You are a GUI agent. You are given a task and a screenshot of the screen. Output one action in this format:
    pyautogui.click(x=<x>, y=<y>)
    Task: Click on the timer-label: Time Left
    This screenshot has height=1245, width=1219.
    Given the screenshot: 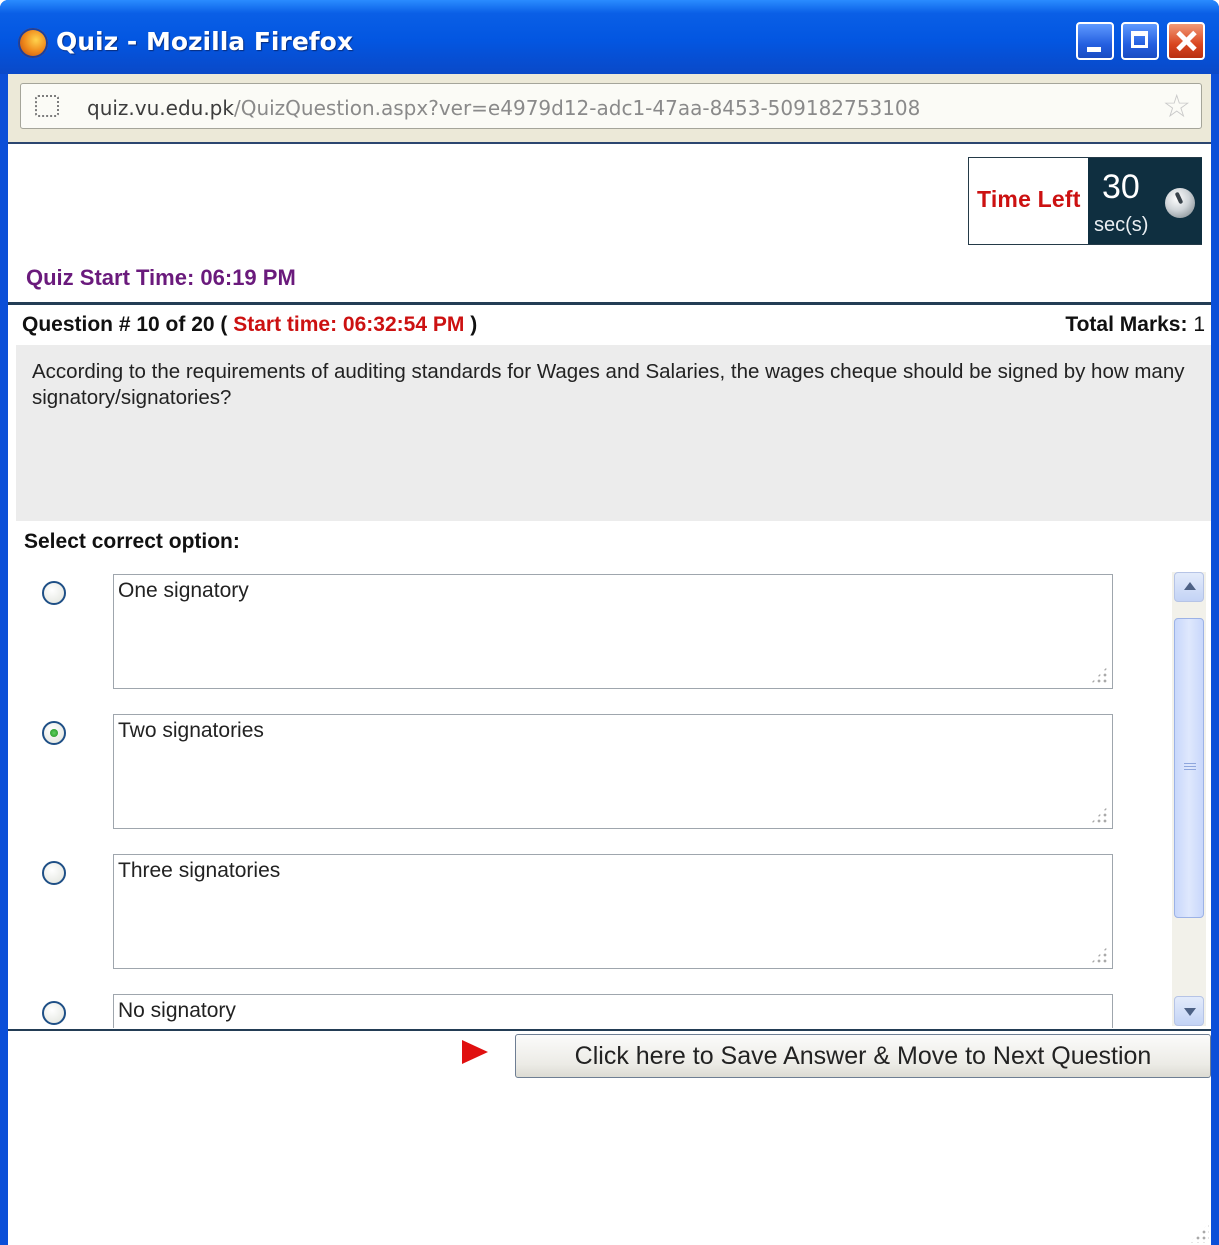 What is the action you would take?
    pyautogui.click(x=1029, y=199)
    